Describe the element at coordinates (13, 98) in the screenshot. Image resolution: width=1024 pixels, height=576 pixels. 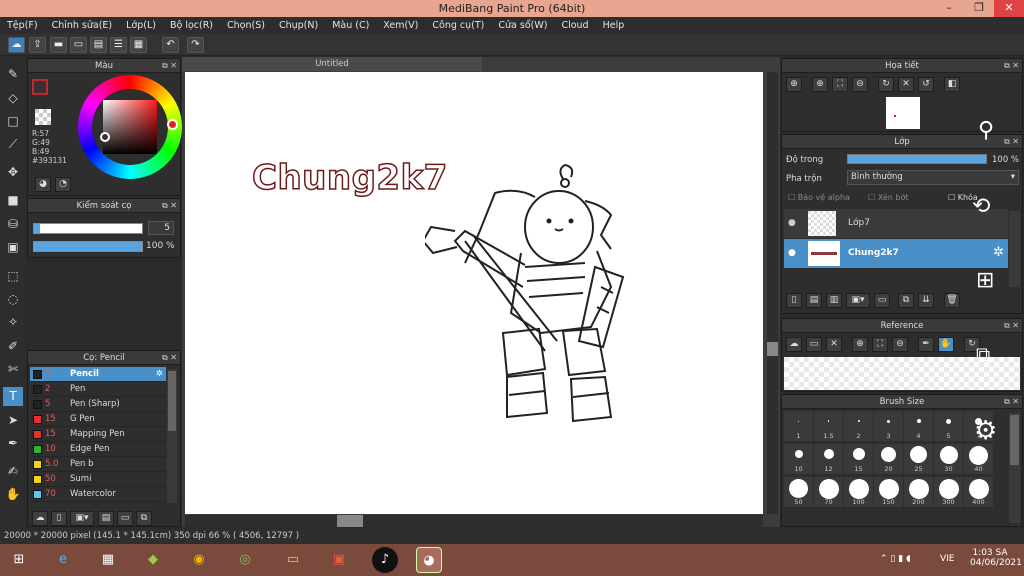
I see `eraser-tool-icon: ◇` at that location.